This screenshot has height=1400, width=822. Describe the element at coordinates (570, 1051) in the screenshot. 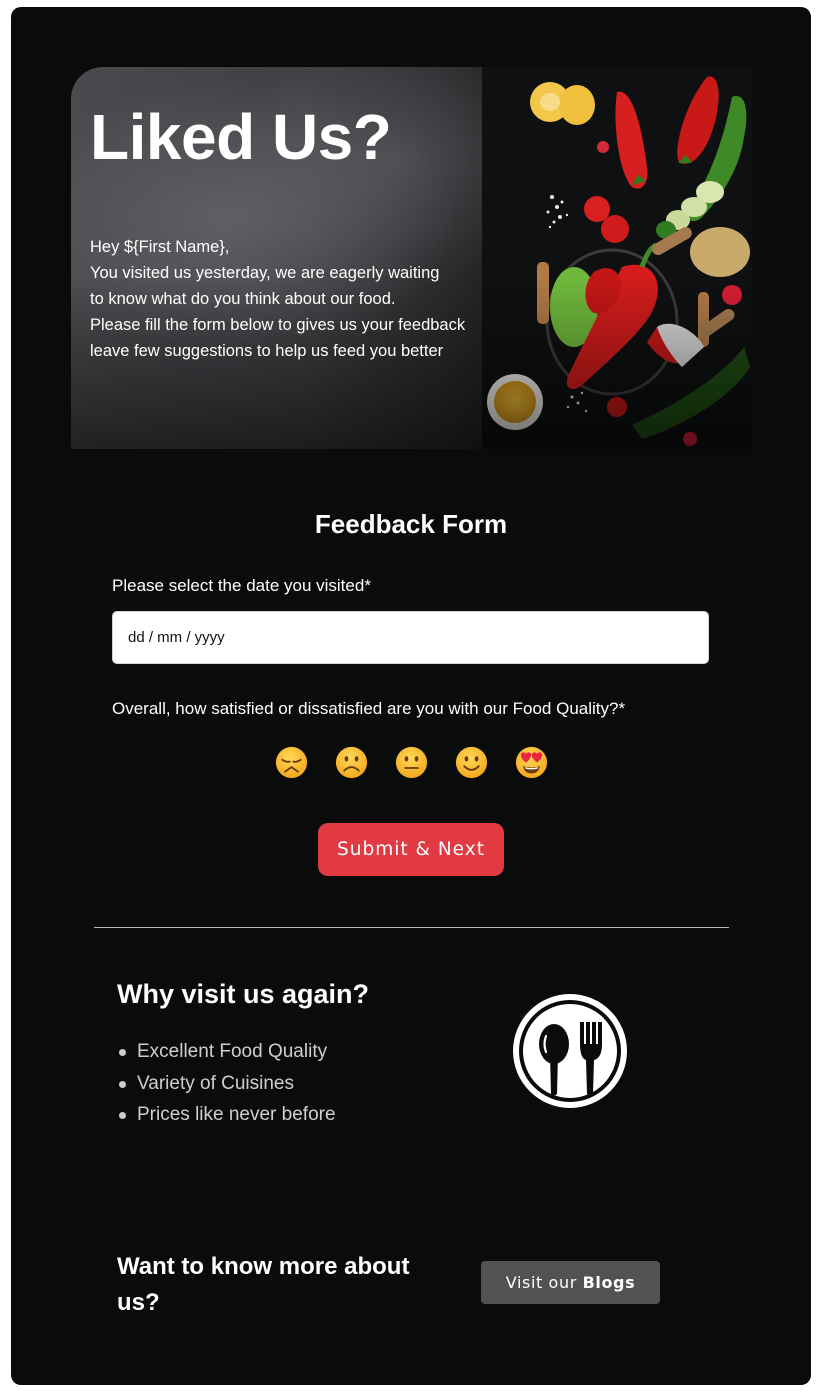

I see `cutlery-icon` at that location.